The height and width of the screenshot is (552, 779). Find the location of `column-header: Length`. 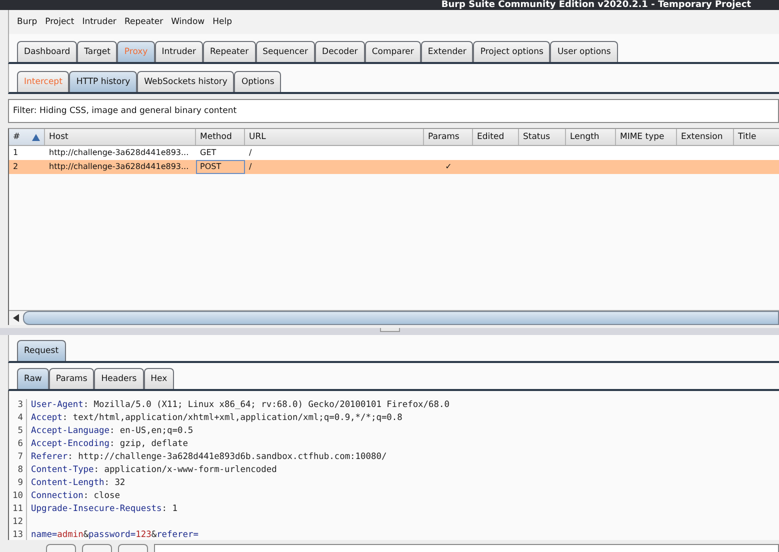

column-header: Length is located at coordinates (591, 137).